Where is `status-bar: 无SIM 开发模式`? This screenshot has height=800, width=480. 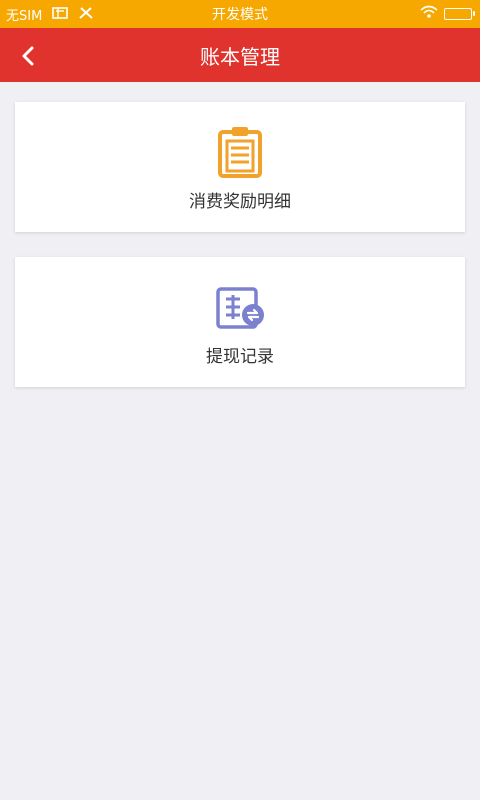 status-bar: 无SIM 开发模式 is located at coordinates (240, 14).